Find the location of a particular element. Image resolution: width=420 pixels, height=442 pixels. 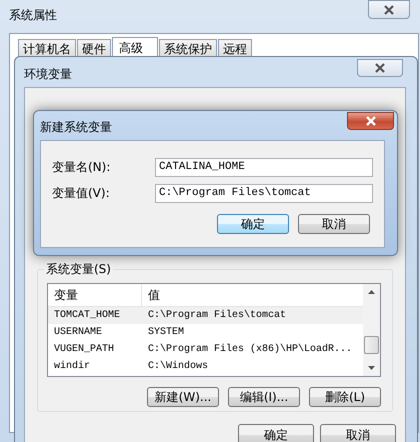

scroll-down-icon is located at coordinates (371, 368).